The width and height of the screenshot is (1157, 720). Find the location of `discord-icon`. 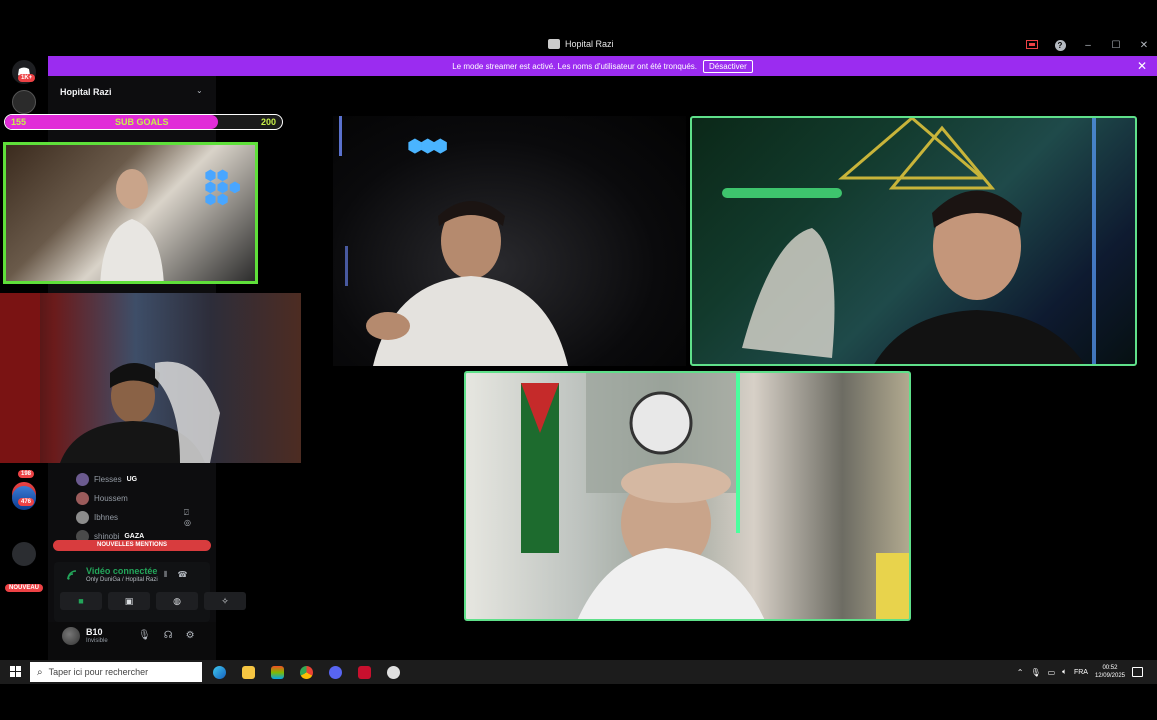

discord-icon is located at coordinates (335, 672).